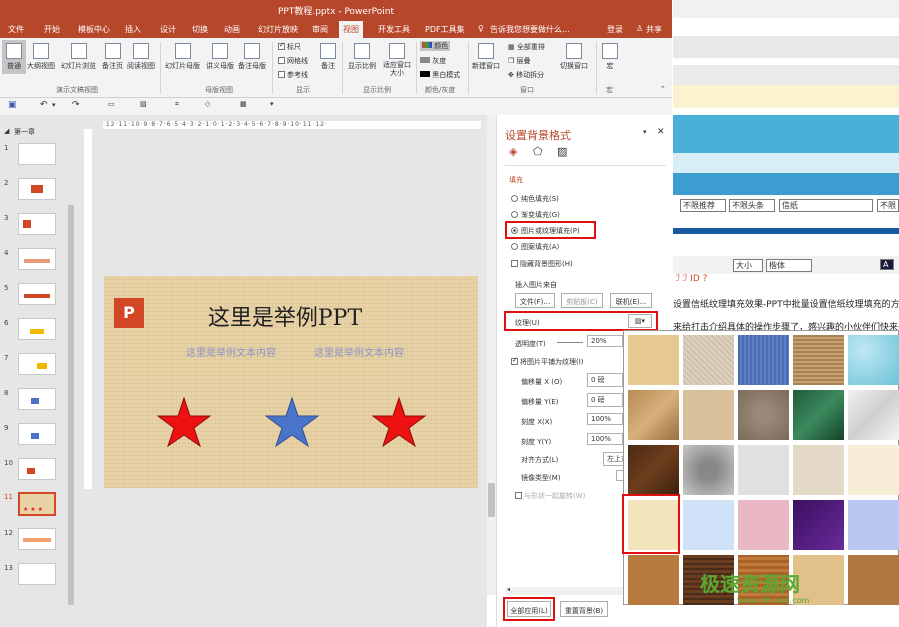 Image resolution: width=899 pixels, height=627 pixels. What do you see at coordinates (535, 215) in the screenshot?
I see `gradient-fill-radio: 渐变填充(G)` at bounding box center [535, 215].